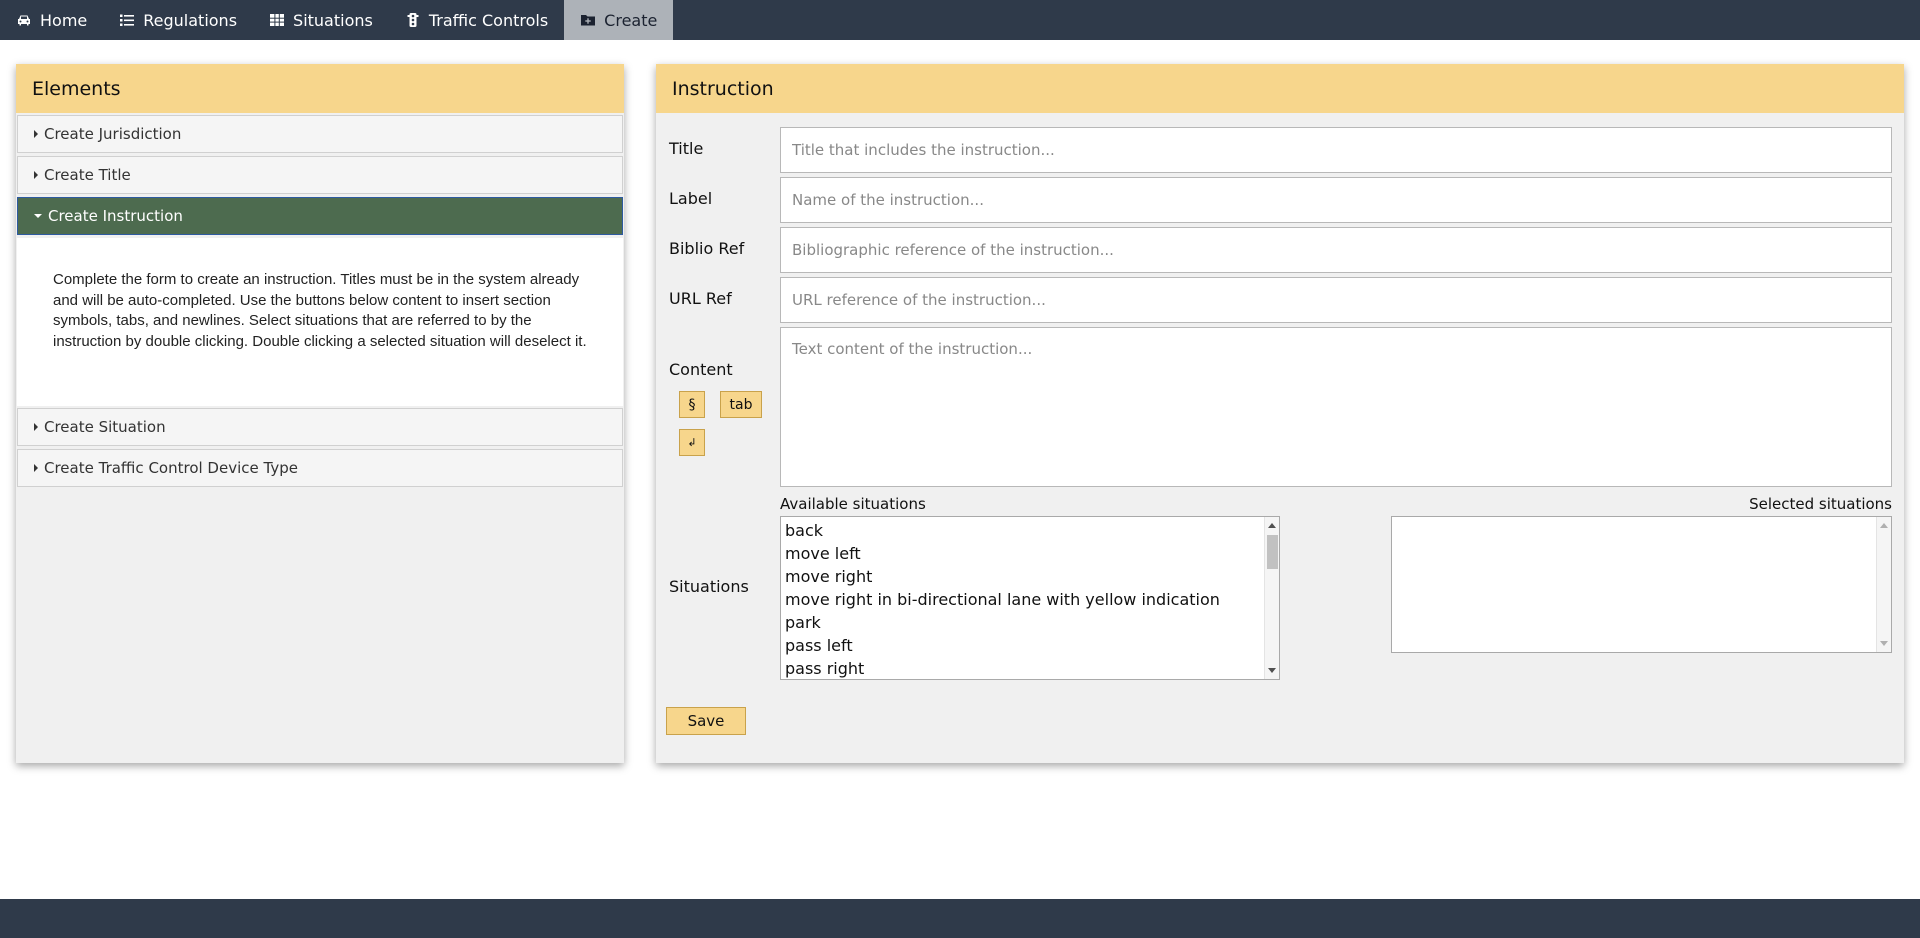 Image resolution: width=1920 pixels, height=938 pixels. I want to click on biblio-ref-label: Biblio Ref, so click(707, 248).